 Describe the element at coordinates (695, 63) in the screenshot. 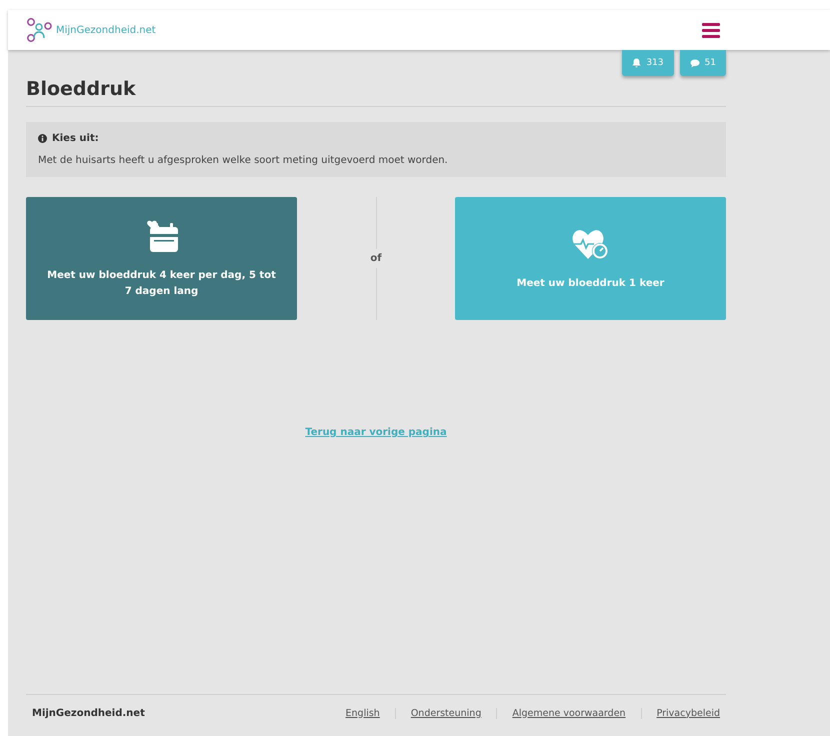

I see `speech-bubble-icon` at that location.